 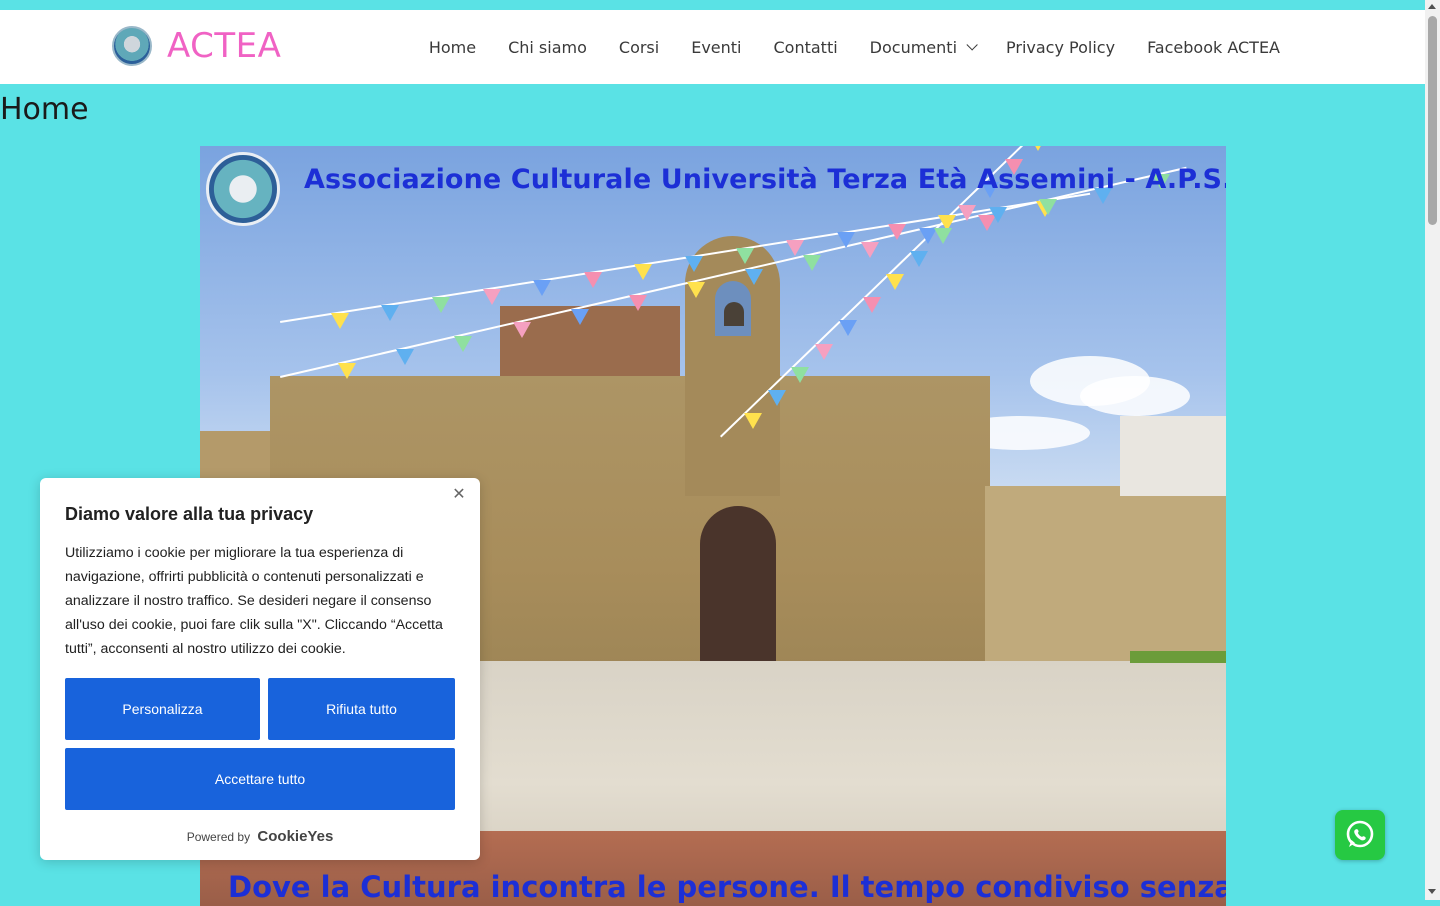 I want to click on grass-strip, so click(x=1178, y=657).